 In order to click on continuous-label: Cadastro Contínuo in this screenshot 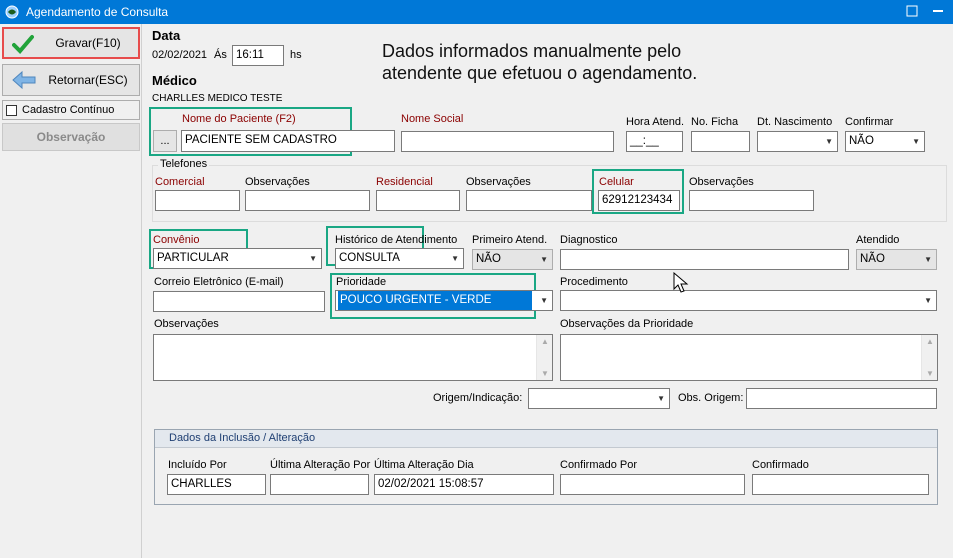, I will do `click(68, 110)`.